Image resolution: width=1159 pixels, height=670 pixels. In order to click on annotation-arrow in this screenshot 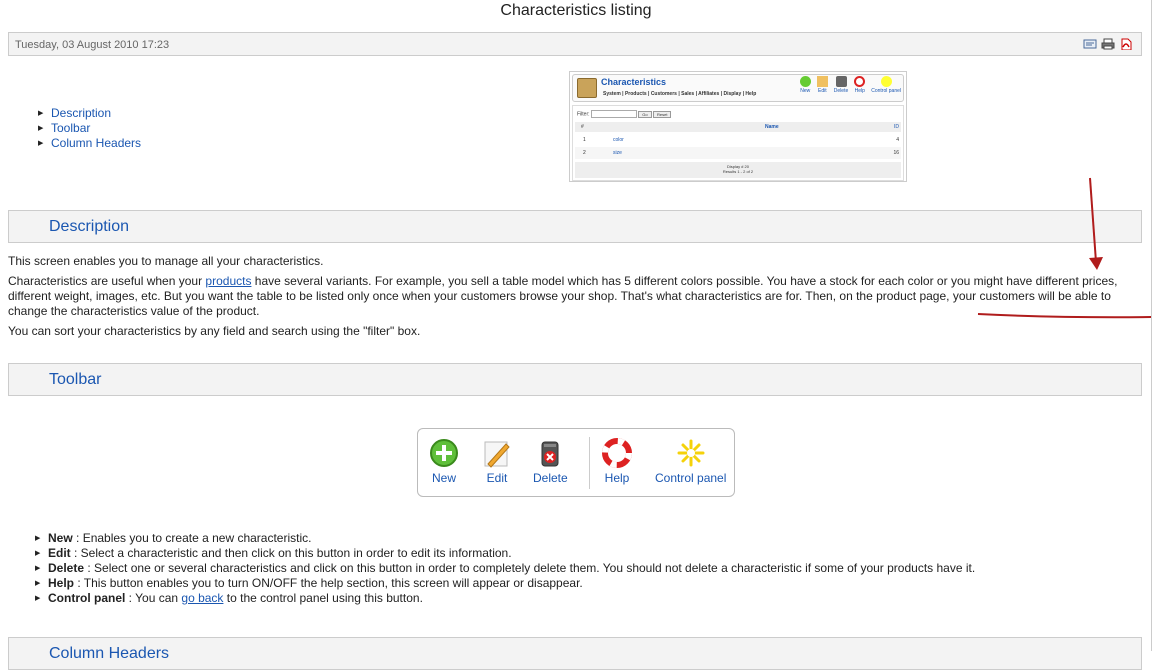, I will do `click(1096, 223)`.